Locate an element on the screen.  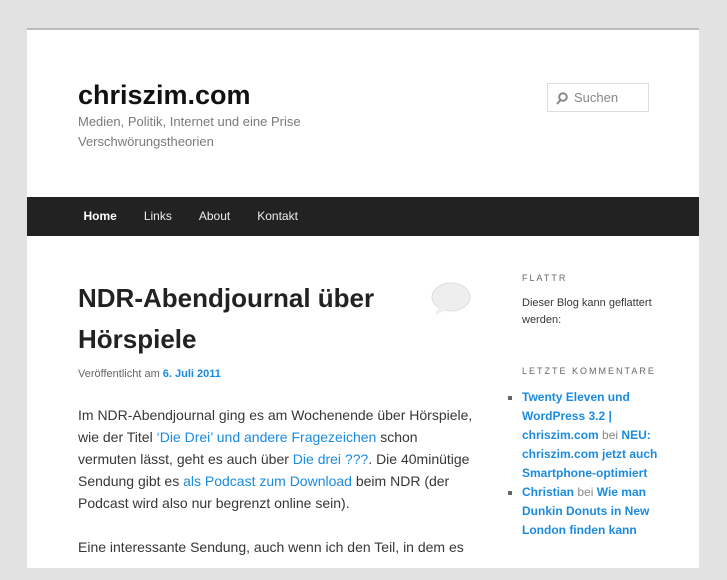
widget-title-comments: LETZTE KOMMENTARE is located at coordinates (589, 371).